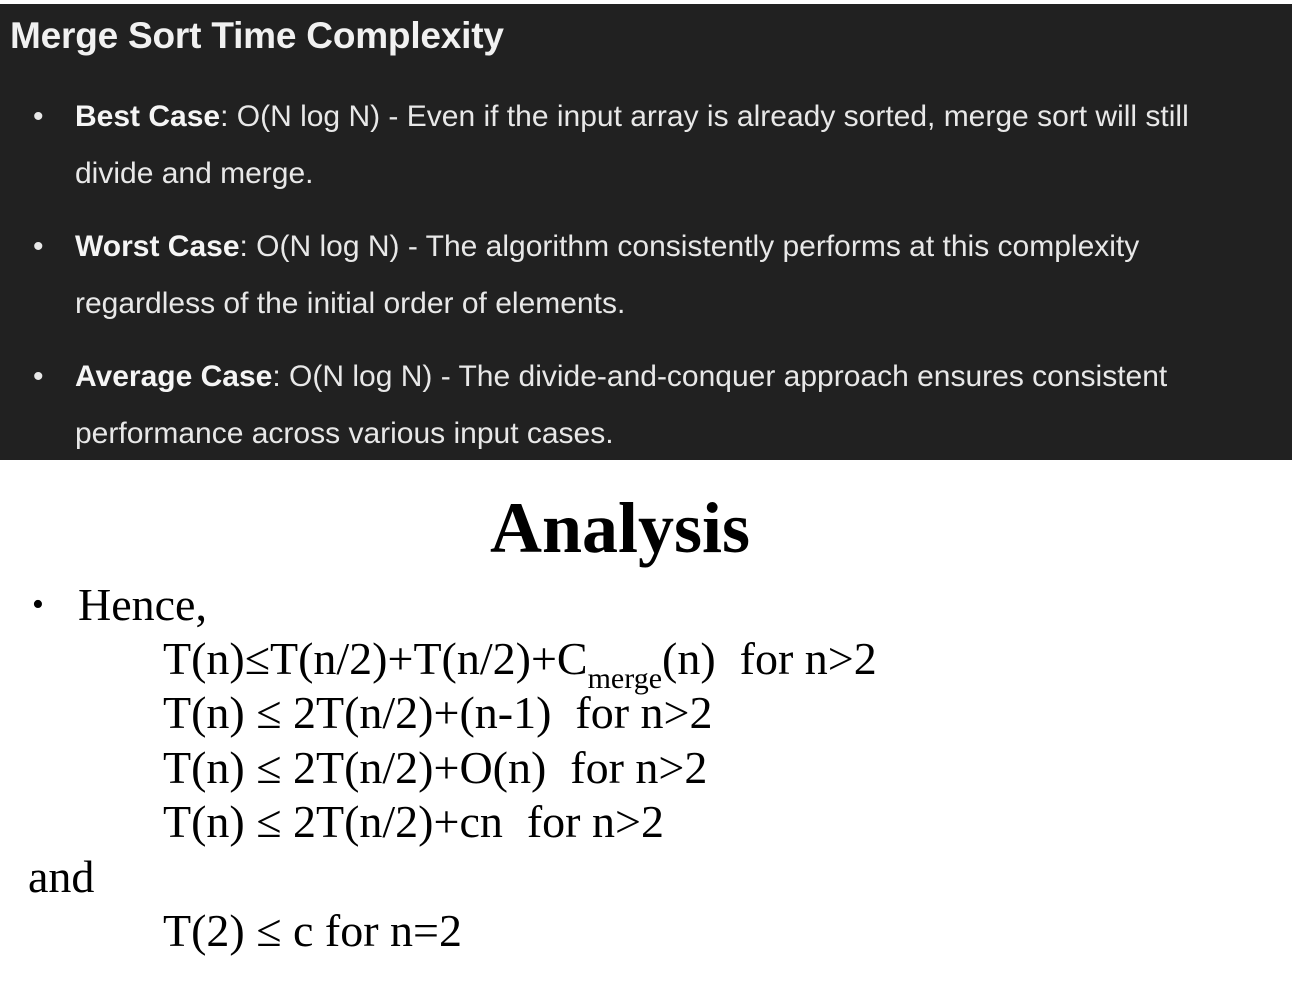 The width and height of the screenshot is (1298, 994). What do you see at coordinates (357, 712) in the screenshot?
I see `equation-expr: T(n) ≤ 2T(n/2)+(n-1)` at bounding box center [357, 712].